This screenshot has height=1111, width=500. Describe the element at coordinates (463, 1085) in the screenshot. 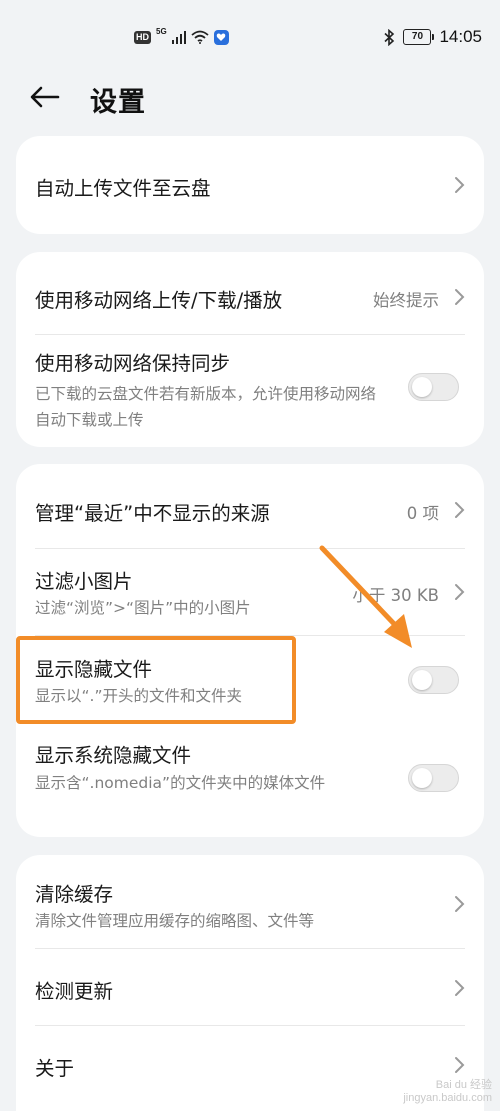

I see `watermark-line1: Bai du 经验` at that location.